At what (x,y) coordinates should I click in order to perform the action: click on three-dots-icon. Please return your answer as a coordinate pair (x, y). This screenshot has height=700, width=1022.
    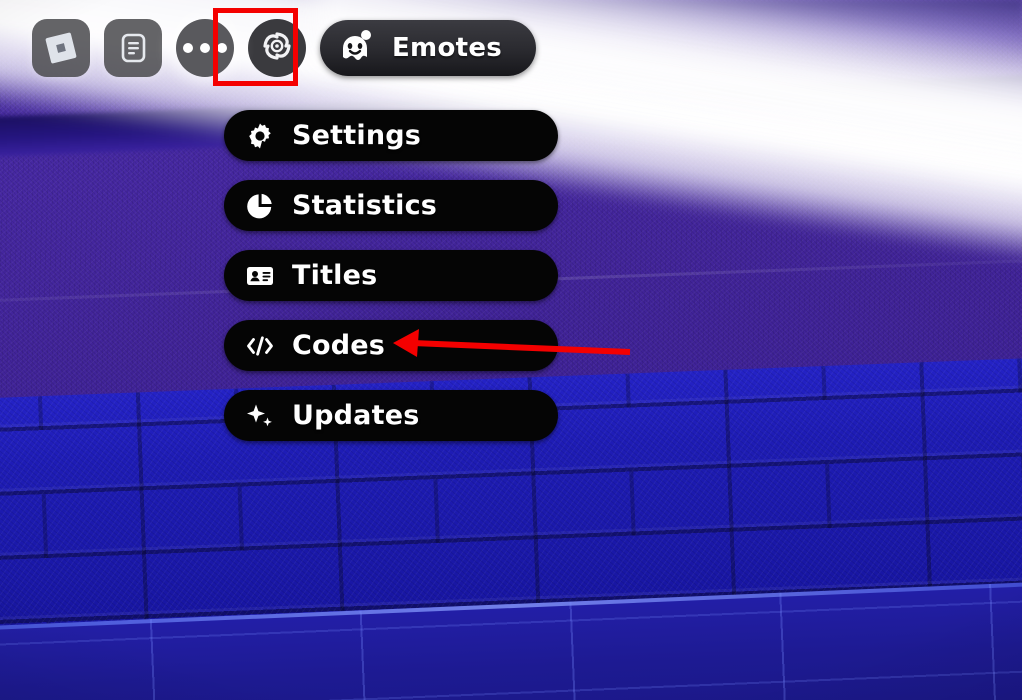
    Looking at the image, I should click on (205, 47).